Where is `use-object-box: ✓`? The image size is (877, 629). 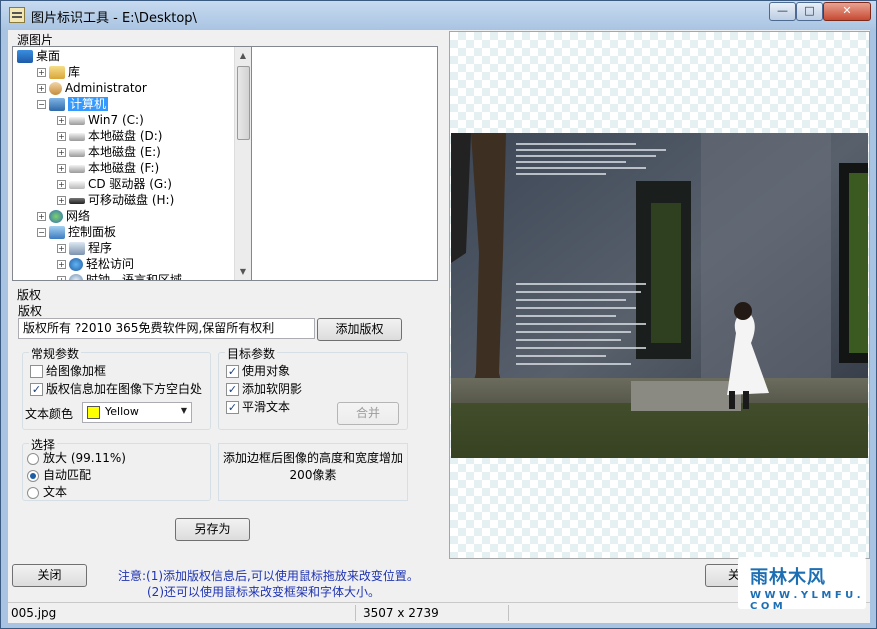
use-object-box: ✓ is located at coordinates (232, 371).